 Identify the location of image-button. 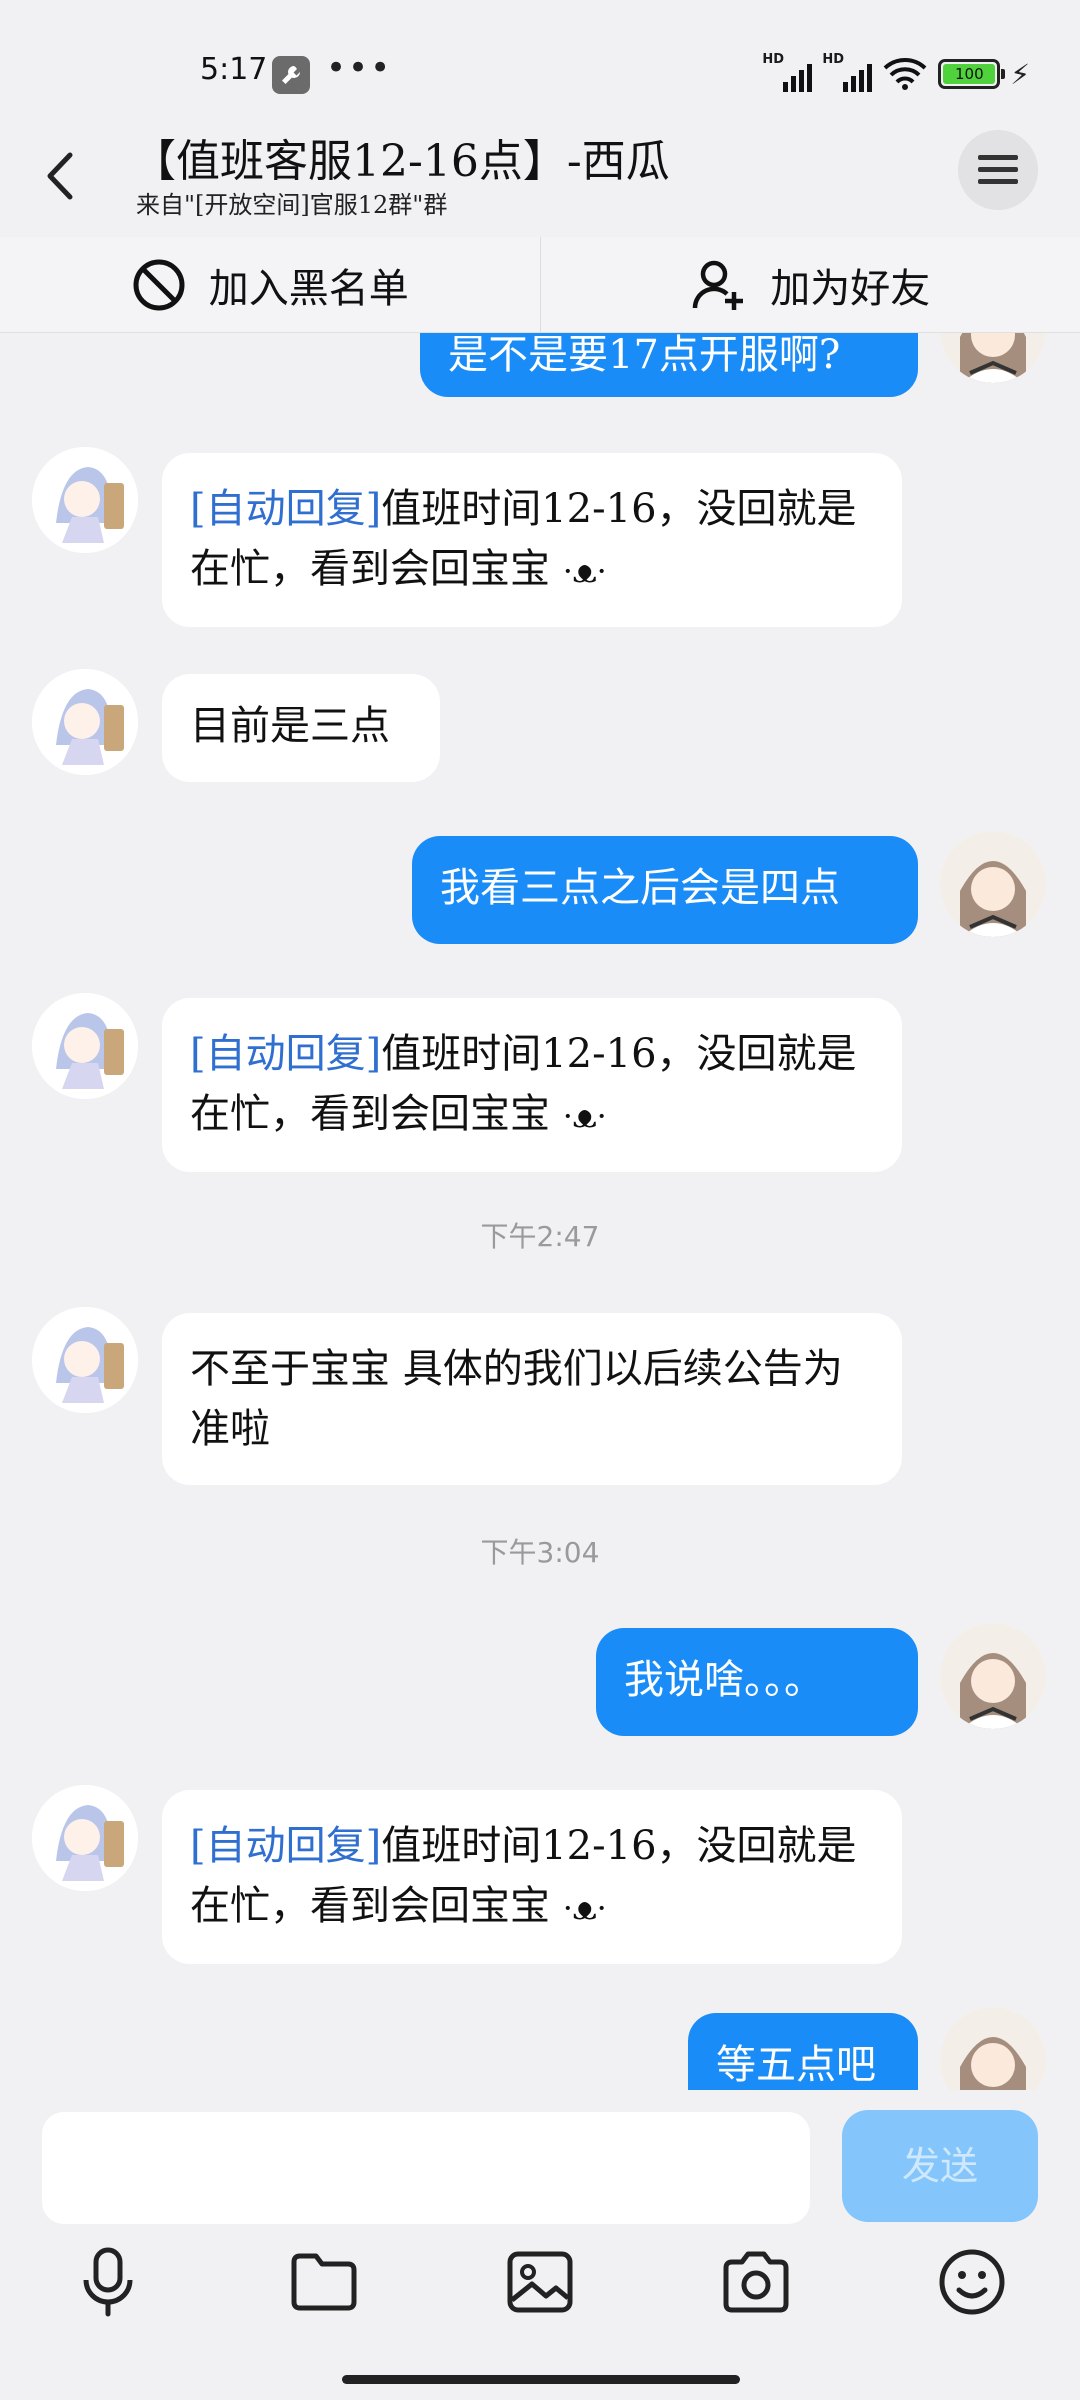
(540, 2282).